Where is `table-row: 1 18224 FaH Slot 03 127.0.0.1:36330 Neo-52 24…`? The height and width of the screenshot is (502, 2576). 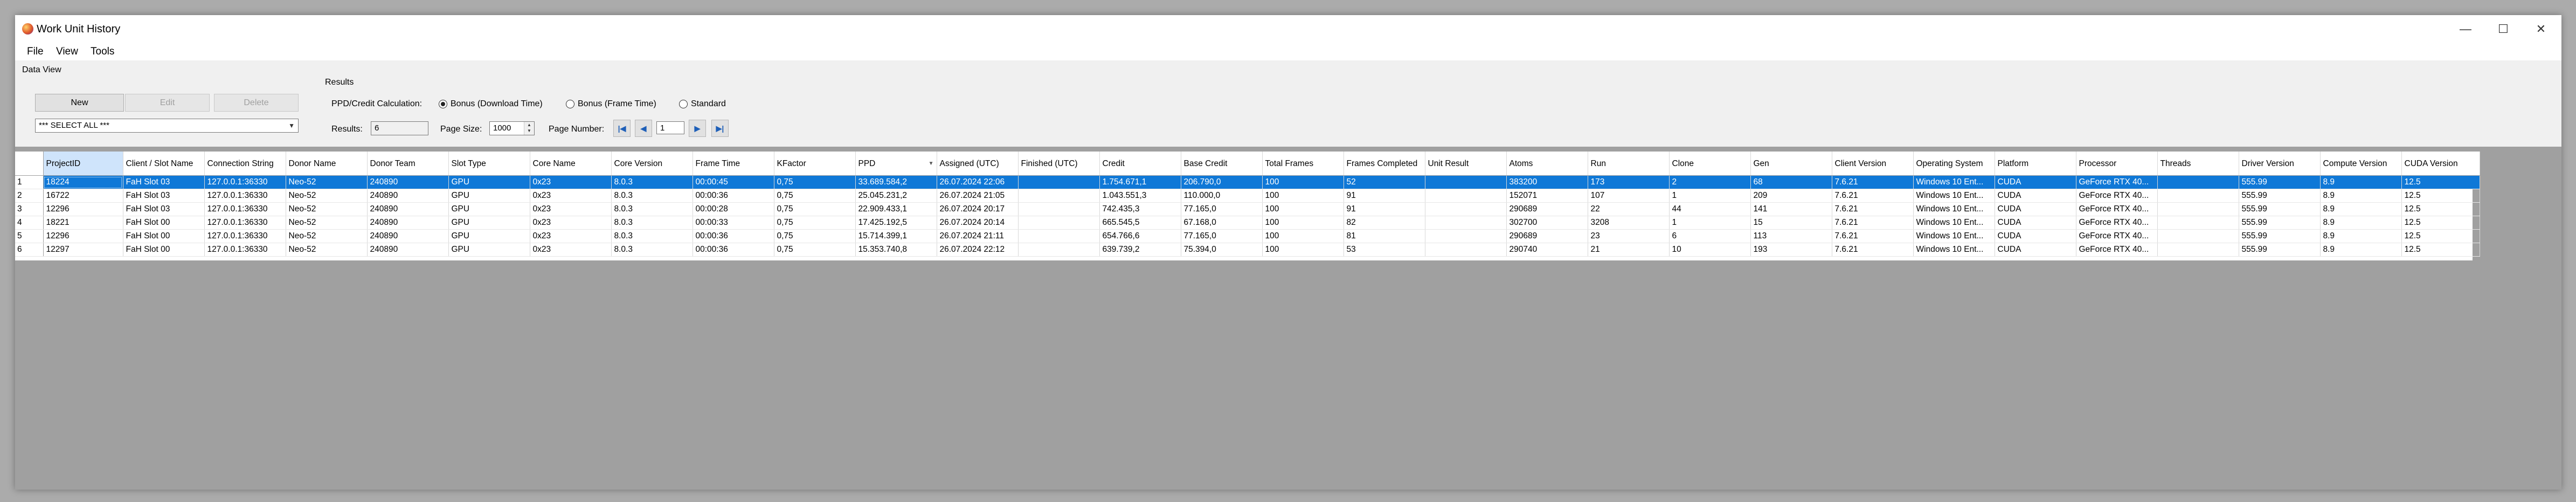 table-row: 1 18224 FaH Slot 03 127.0.0.1:36330 Neo-52 24… is located at coordinates (1247, 182).